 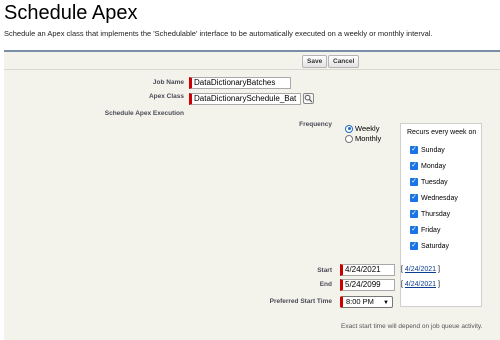 What do you see at coordinates (367, 285) in the screenshot?
I see `end-date-input: 5/24/2099` at bounding box center [367, 285].